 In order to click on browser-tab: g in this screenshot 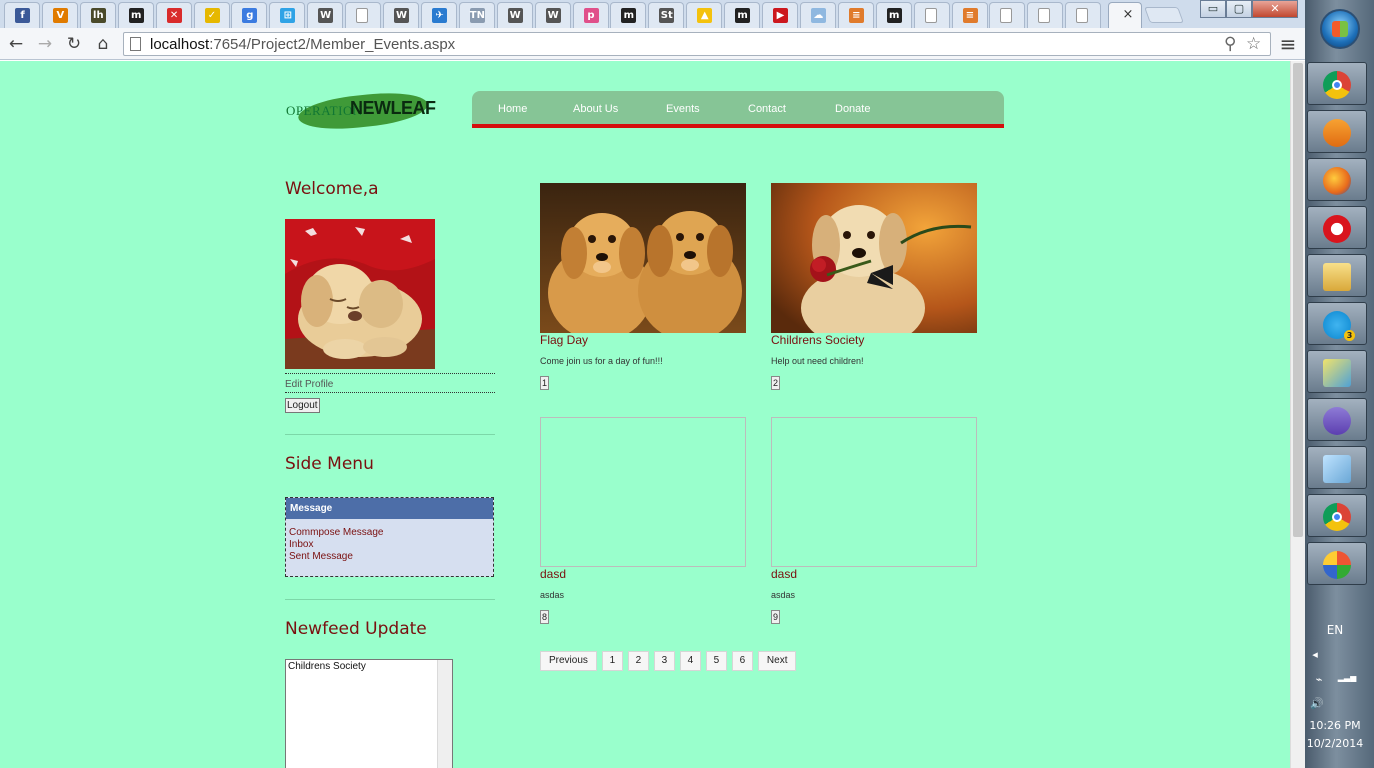, I will do `click(249, 15)`.